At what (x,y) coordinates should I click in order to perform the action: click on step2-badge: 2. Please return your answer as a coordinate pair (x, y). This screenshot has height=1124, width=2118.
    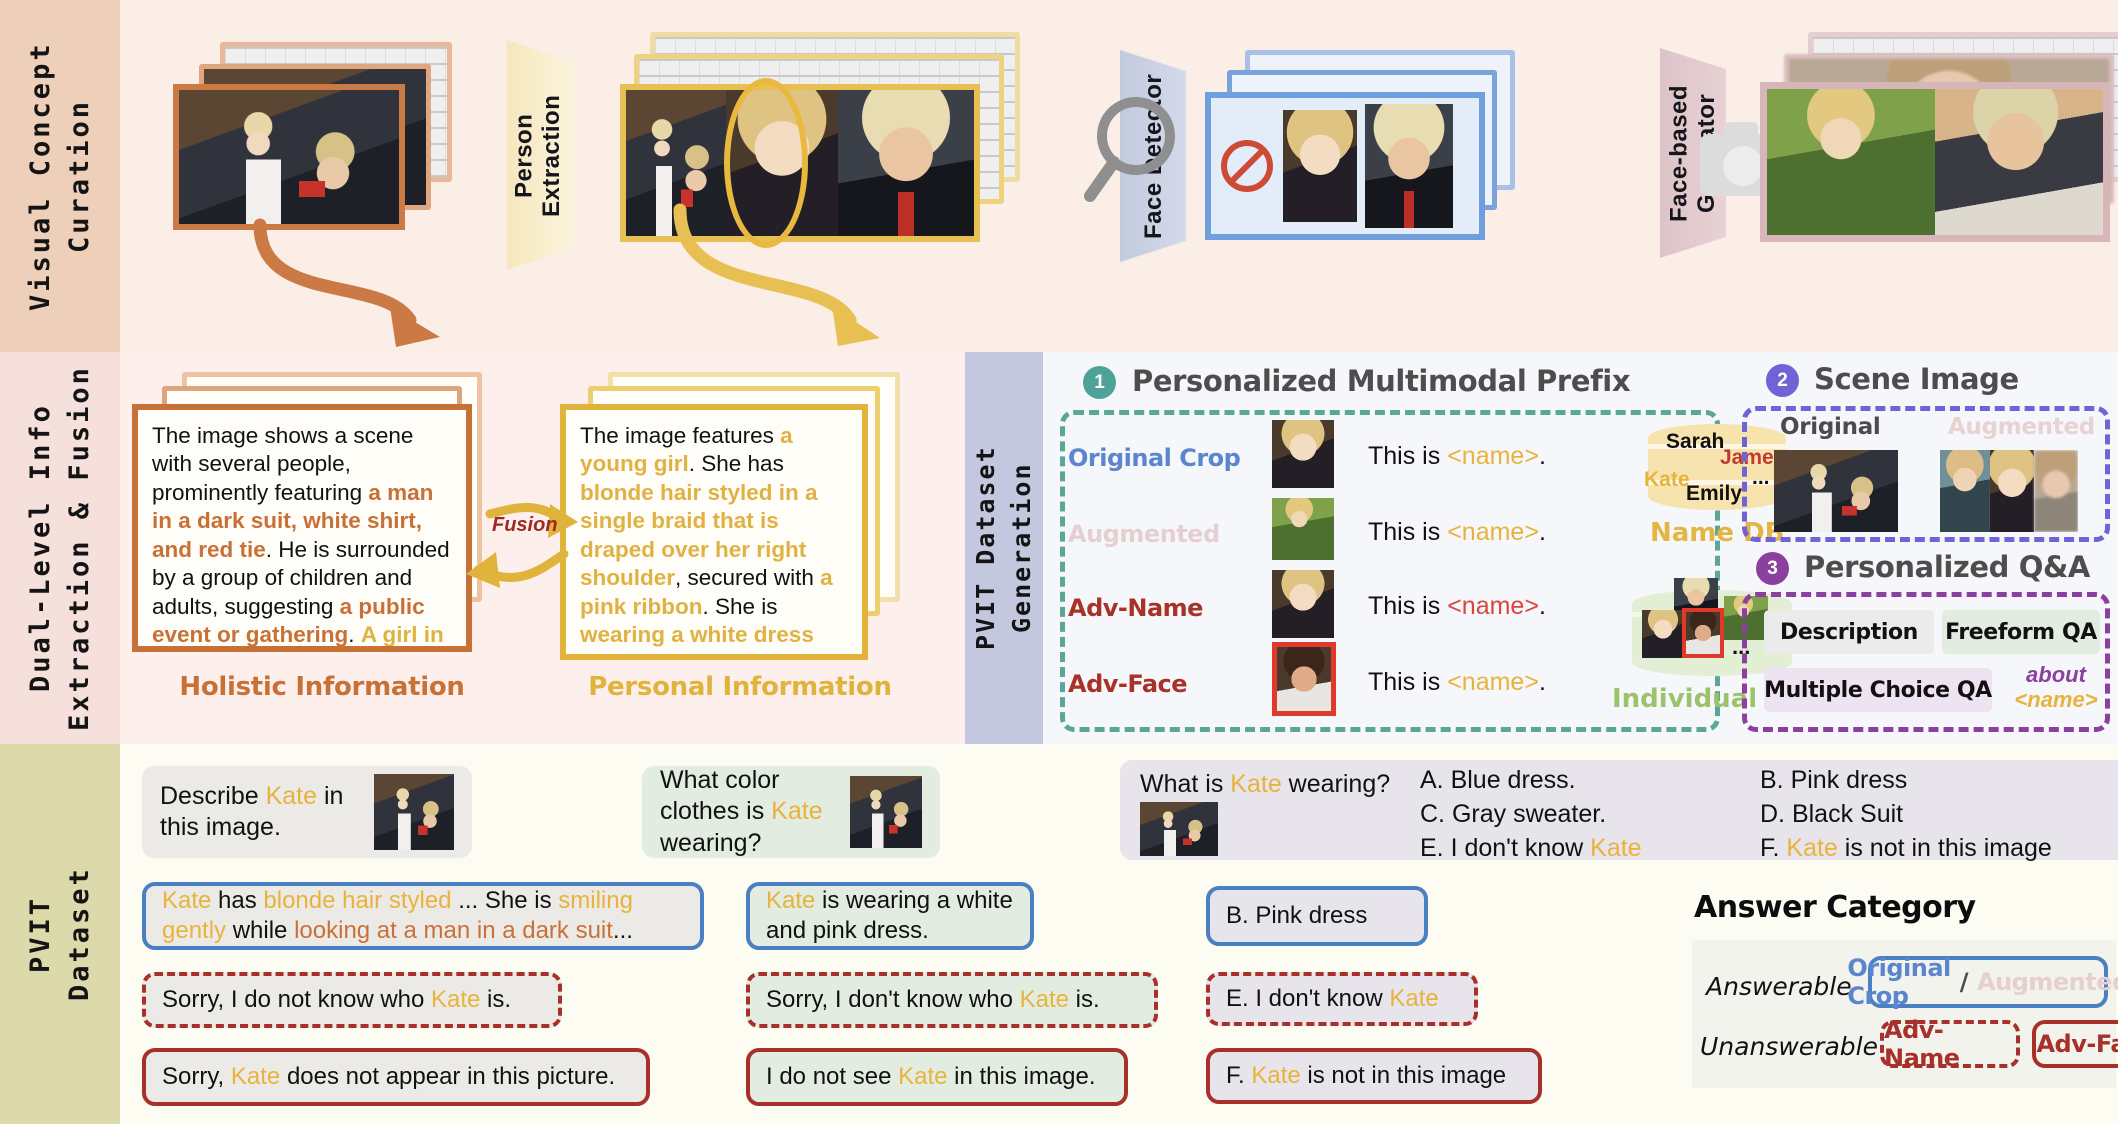
    Looking at the image, I should click on (1782, 380).